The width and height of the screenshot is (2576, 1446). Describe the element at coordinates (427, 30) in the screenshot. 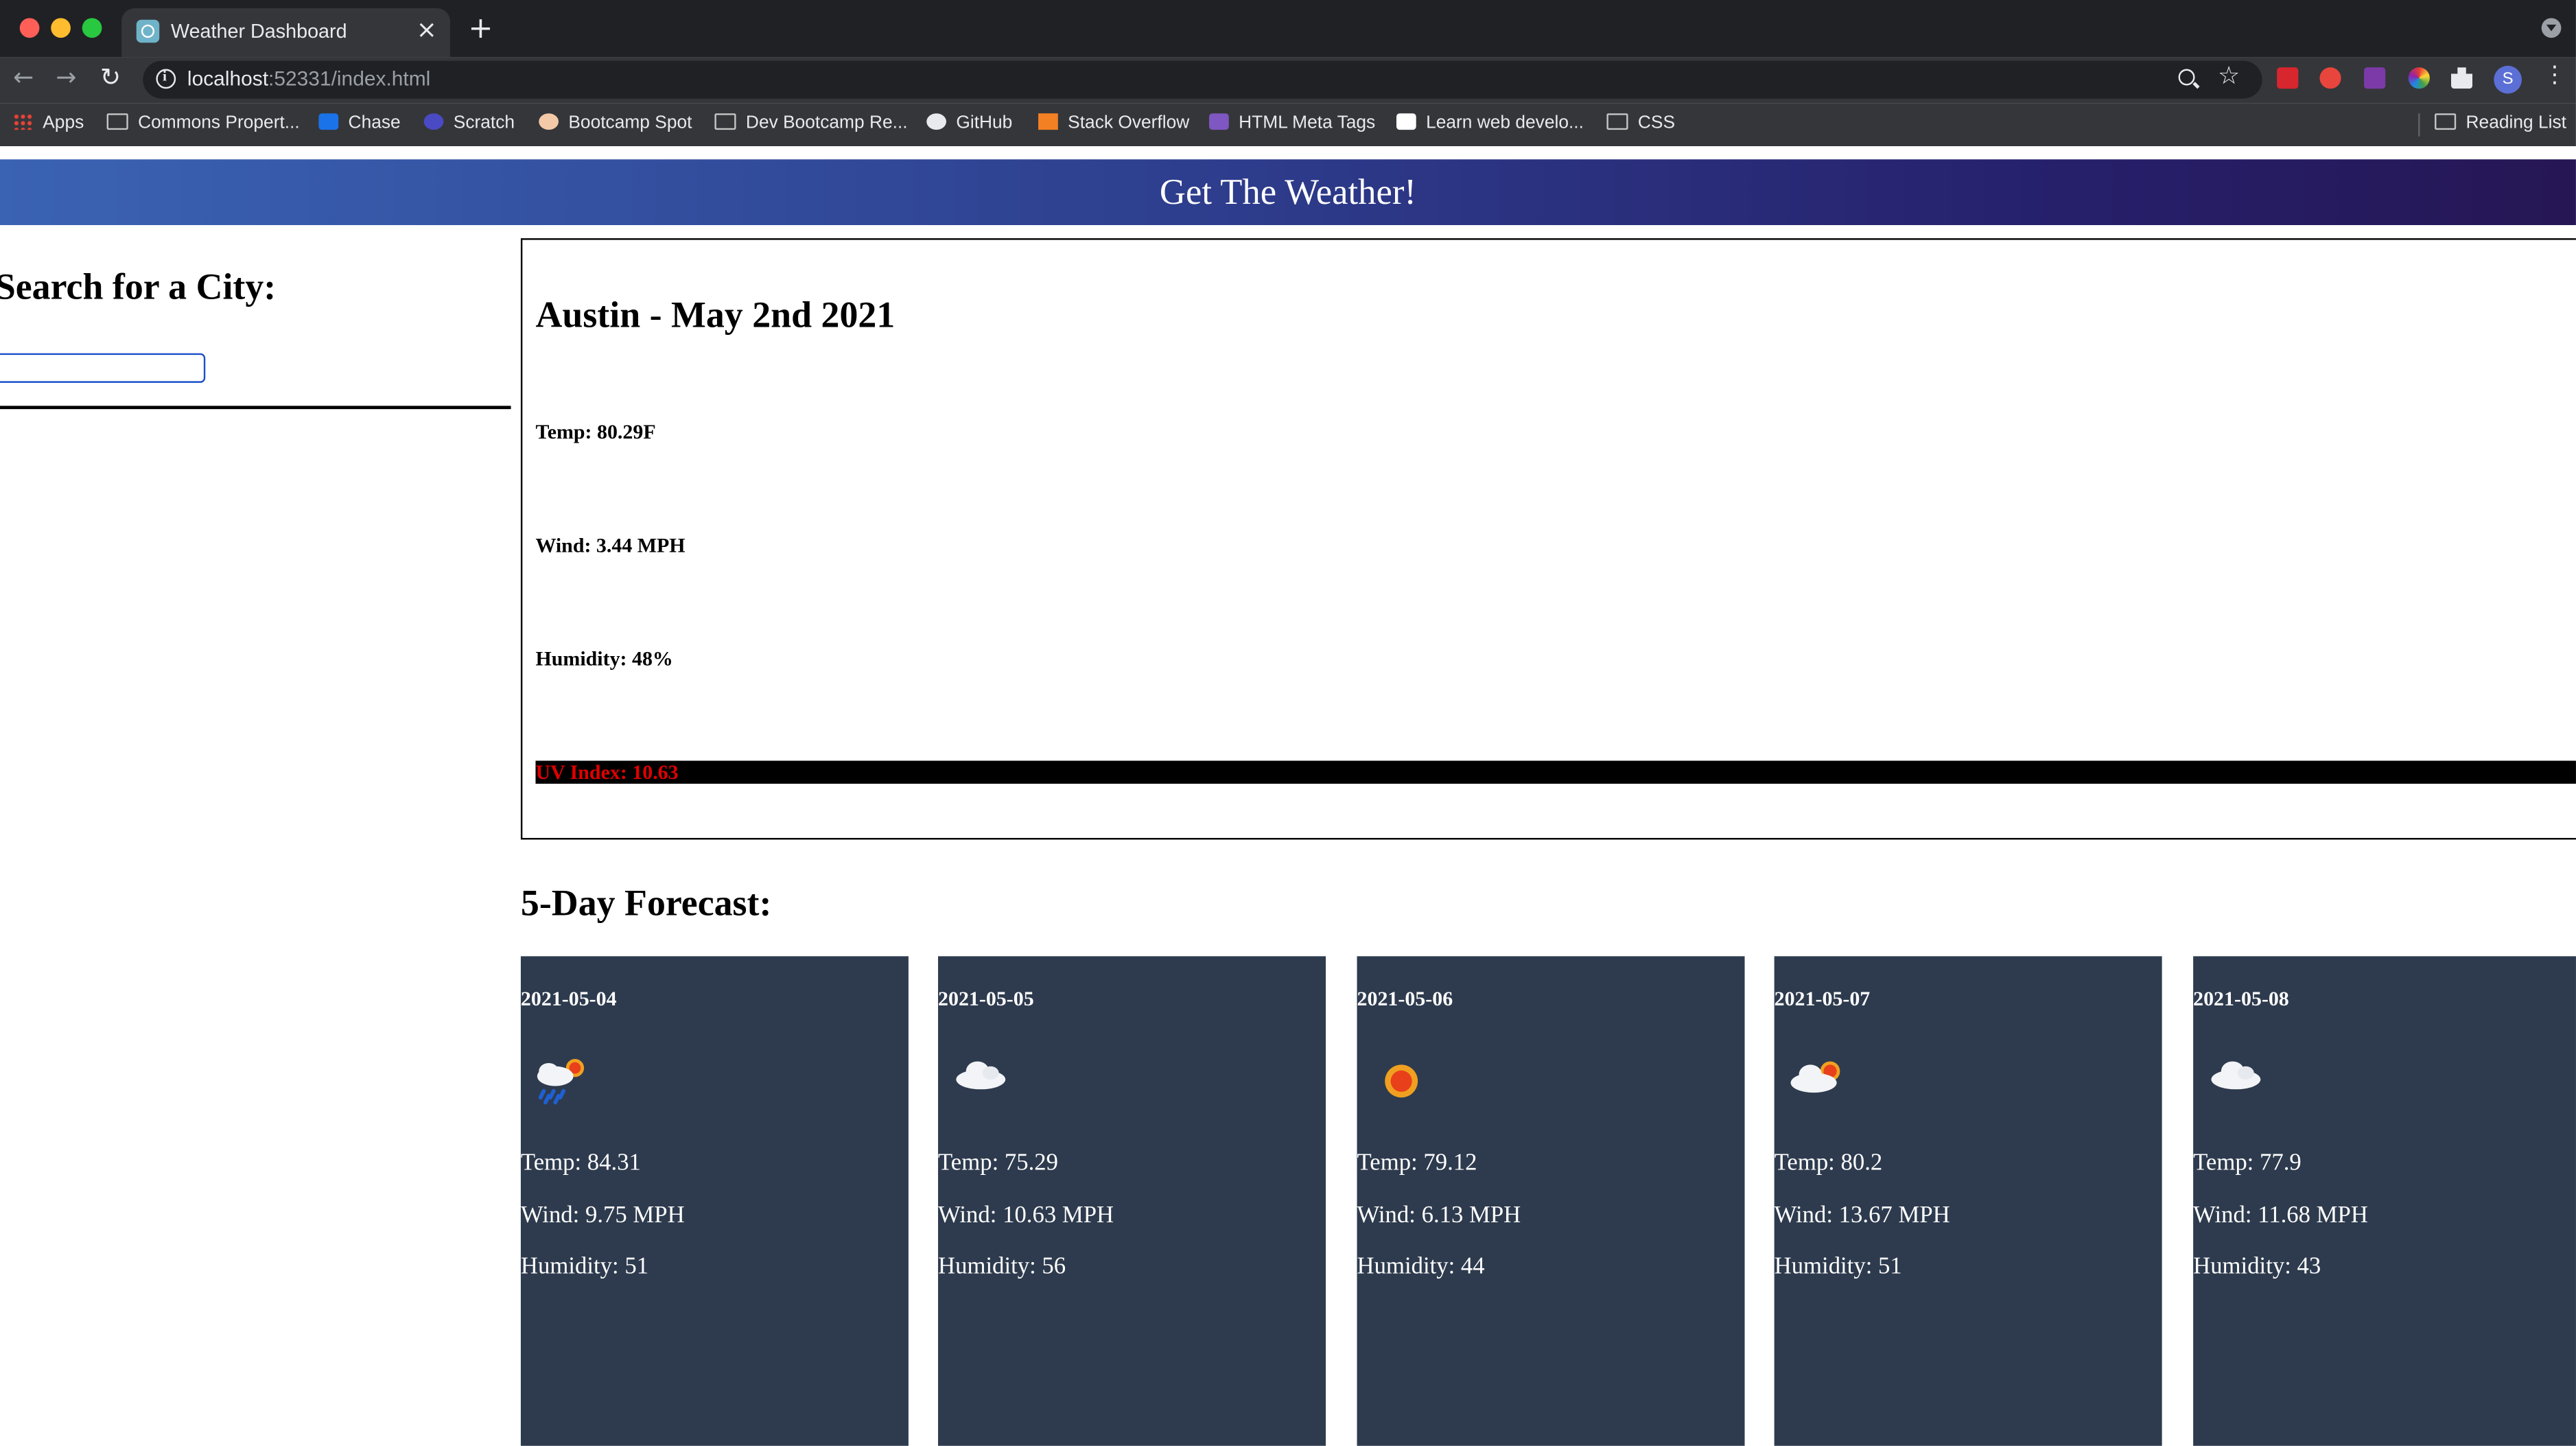

I see `tab-close-icon: ×` at that location.